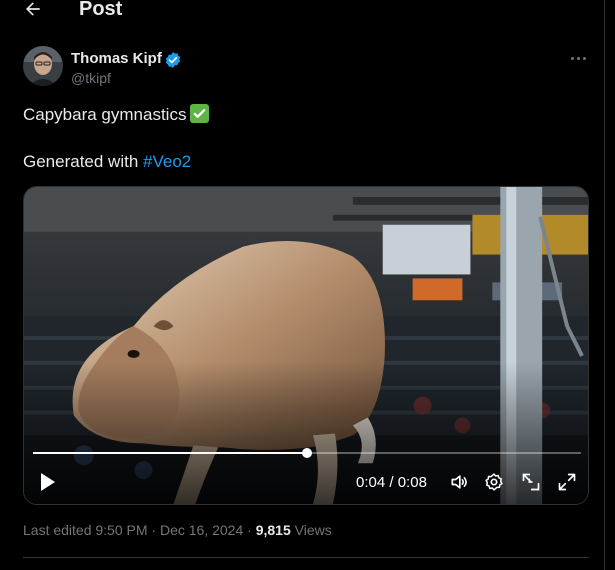 The image size is (615, 570). Describe the element at coordinates (83, 161) in the screenshot. I see `tweet-text-prefix: Generated with` at that location.